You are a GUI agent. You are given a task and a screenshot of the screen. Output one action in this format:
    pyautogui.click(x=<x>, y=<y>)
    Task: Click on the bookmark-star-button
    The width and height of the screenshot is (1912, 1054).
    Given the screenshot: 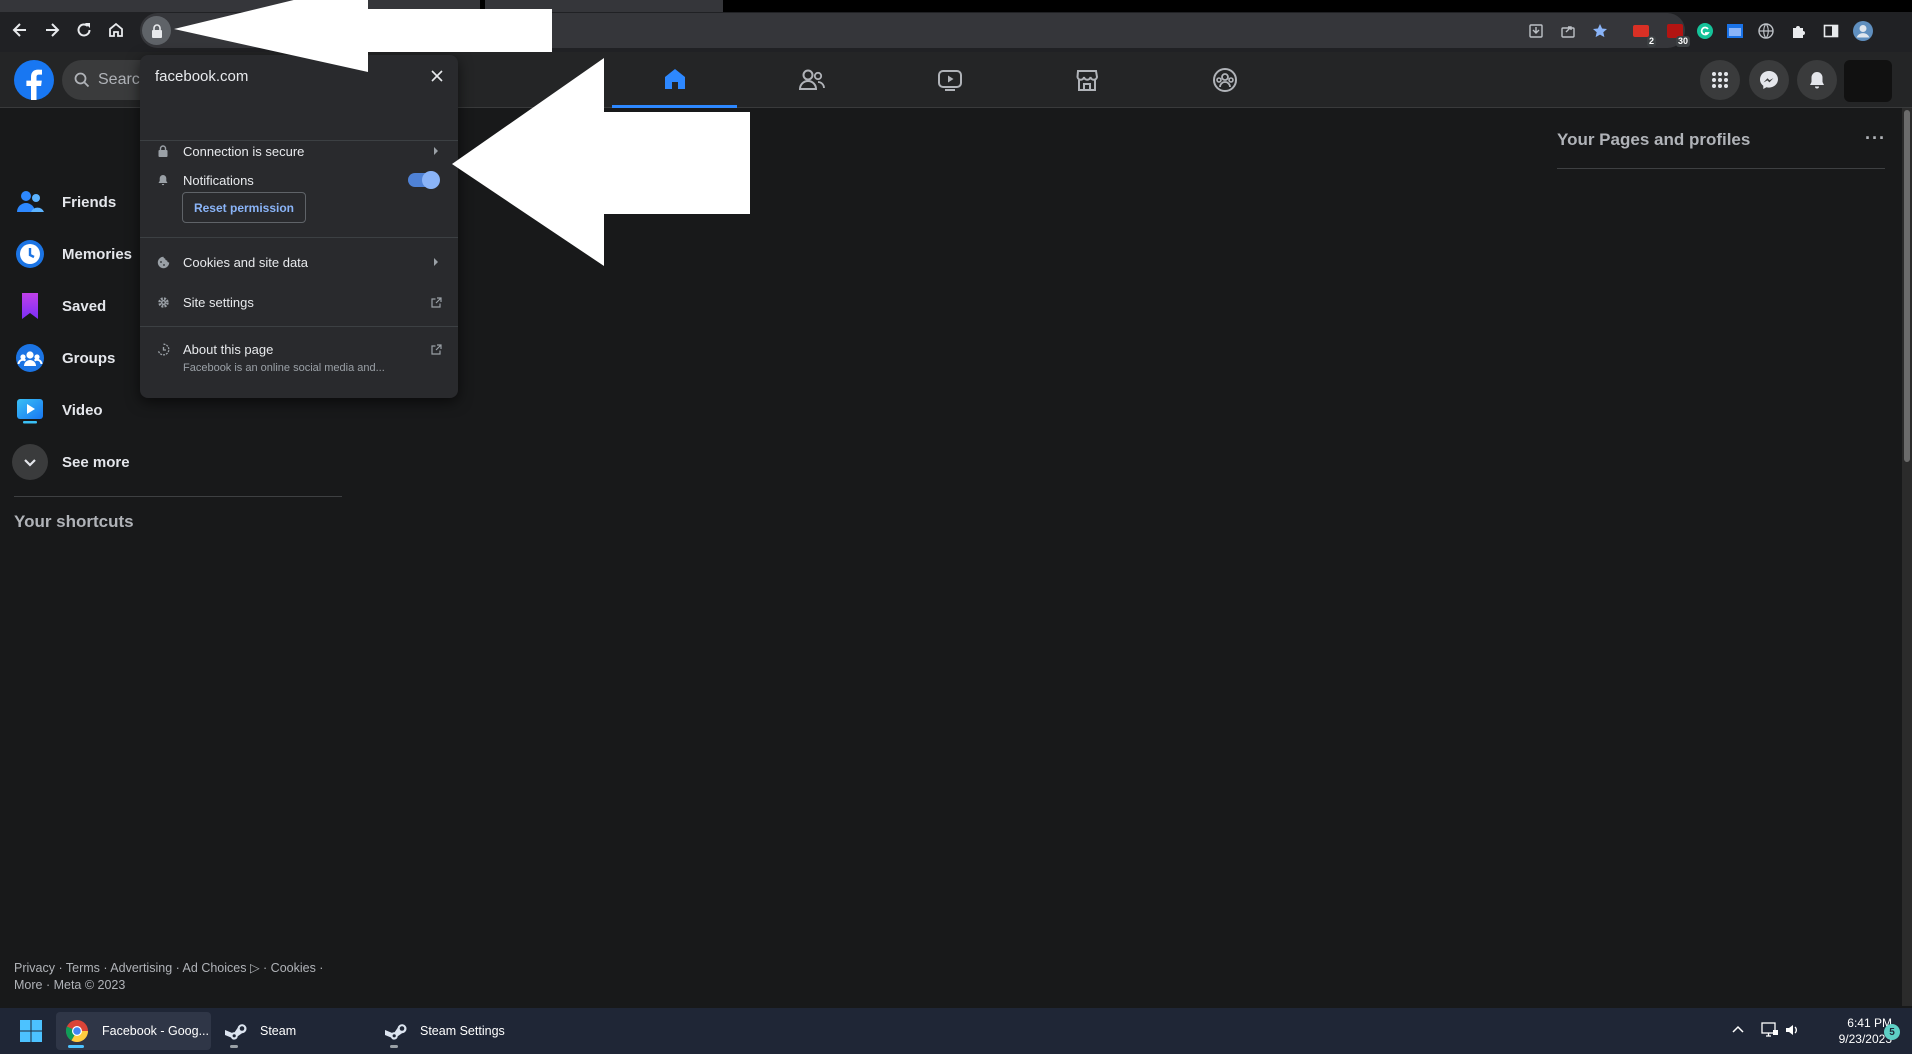 What is the action you would take?
    pyautogui.click(x=1600, y=31)
    